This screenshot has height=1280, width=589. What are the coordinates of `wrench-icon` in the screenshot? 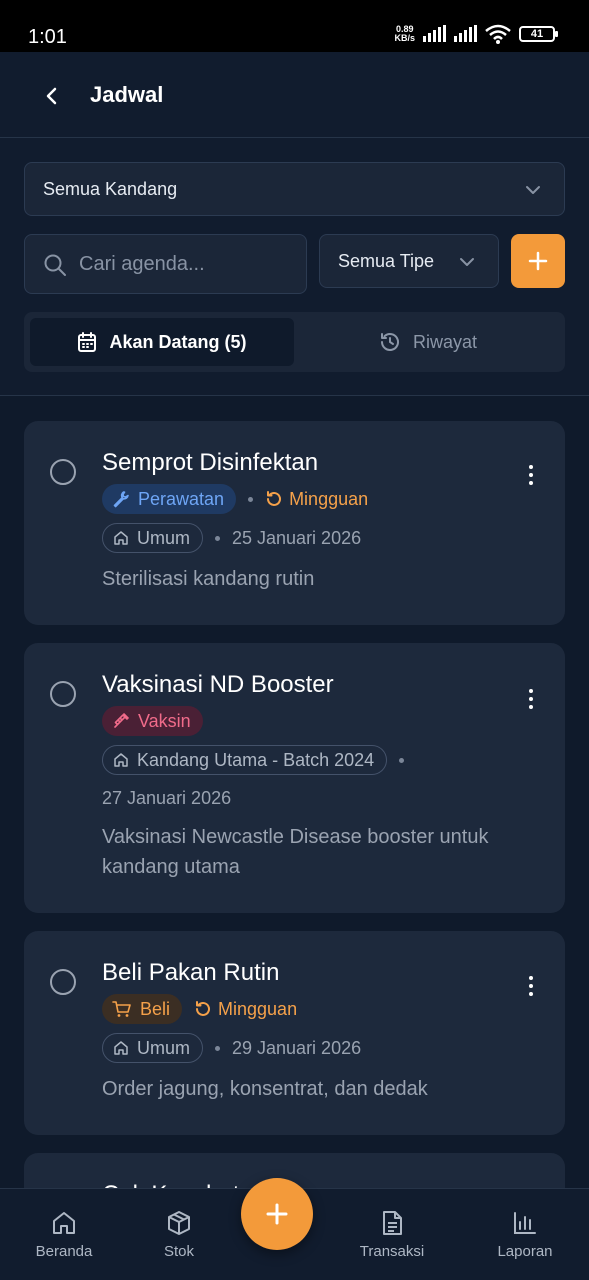 It's located at (121, 499).